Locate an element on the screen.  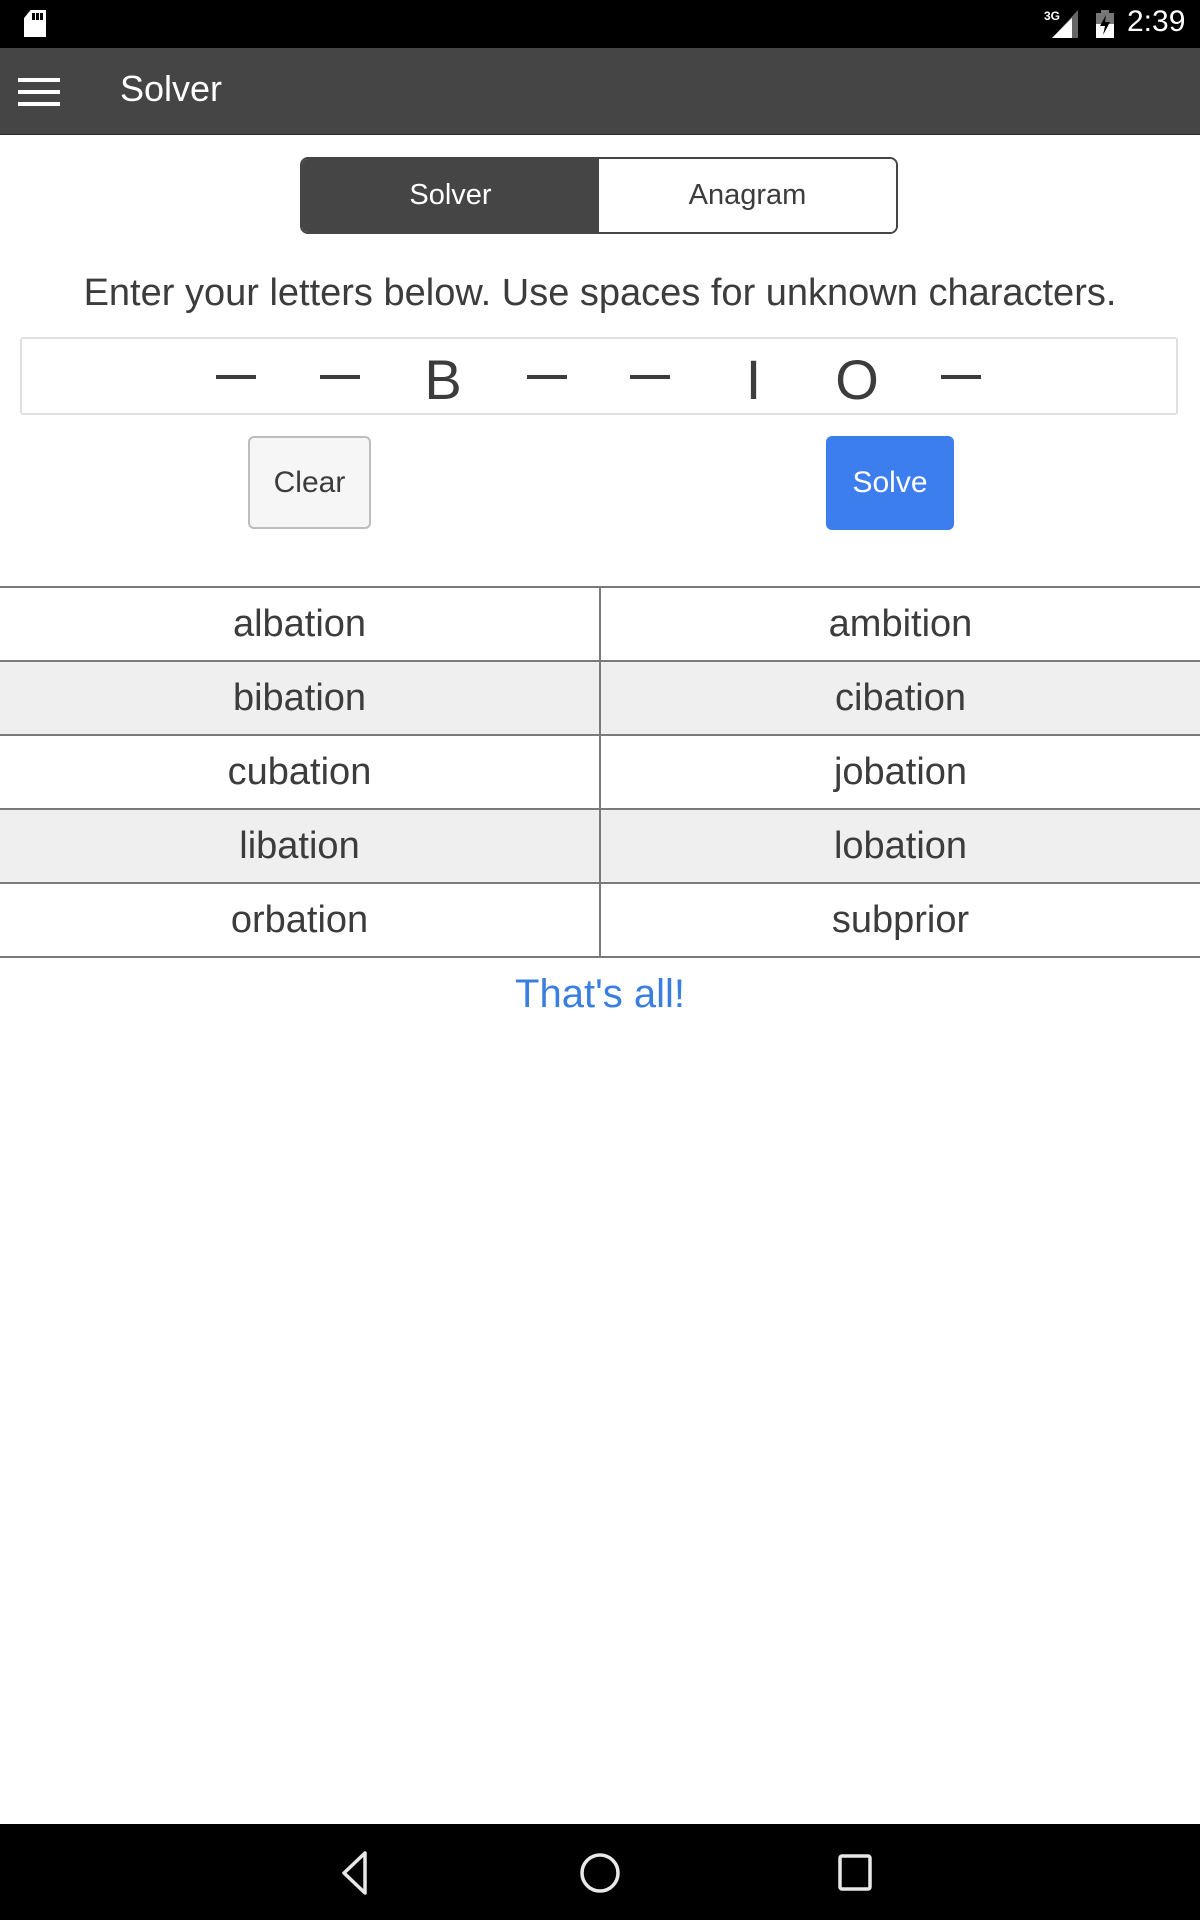
result-word: cibation is located at coordinates (900, 698).